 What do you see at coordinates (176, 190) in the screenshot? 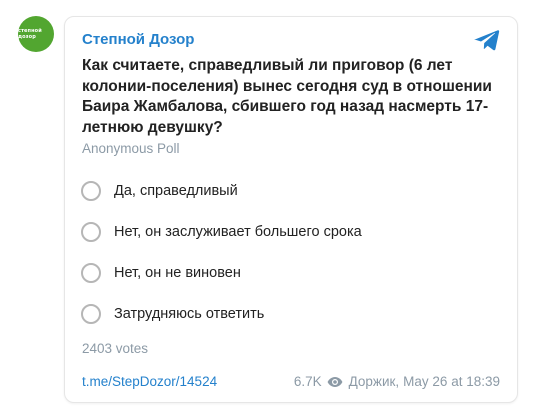
I see `poll-option-label: Да, справедливый` at bounding box center [176, 190].